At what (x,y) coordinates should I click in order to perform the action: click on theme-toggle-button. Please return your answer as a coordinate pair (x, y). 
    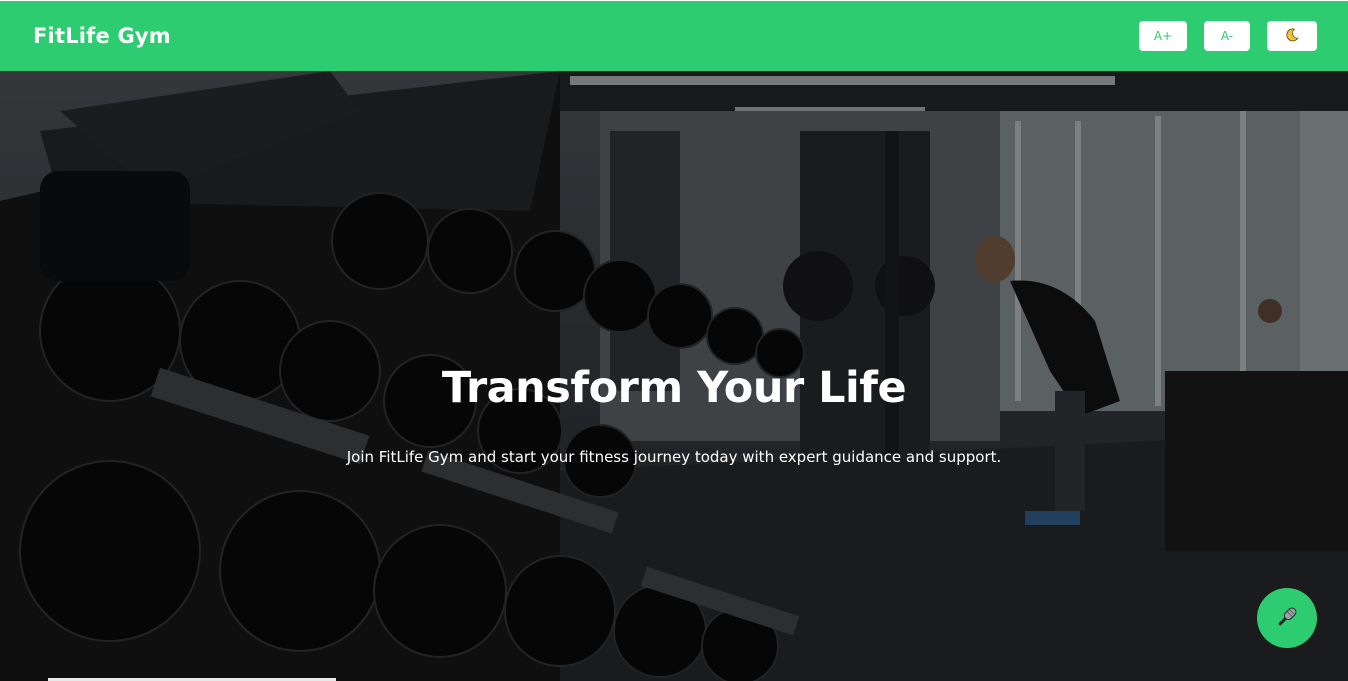
    Looking at the image, I should click on (1292, 36).